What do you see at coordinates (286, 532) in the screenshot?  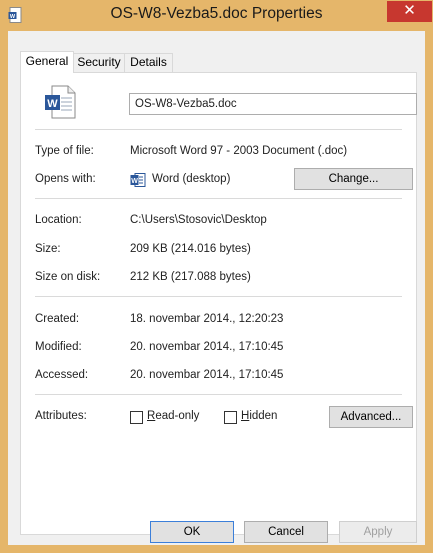 I see `cancel-button: Cancel` at bounding box center [286, 532].